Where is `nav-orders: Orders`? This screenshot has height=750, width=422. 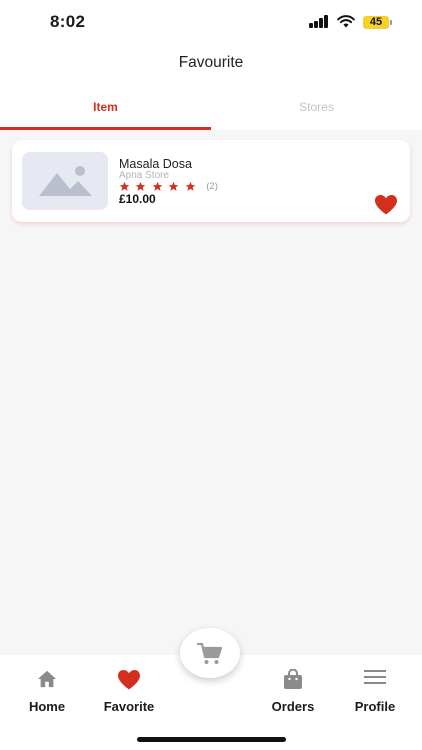 nav-orders: Orders is located at coordinates (293, 691).